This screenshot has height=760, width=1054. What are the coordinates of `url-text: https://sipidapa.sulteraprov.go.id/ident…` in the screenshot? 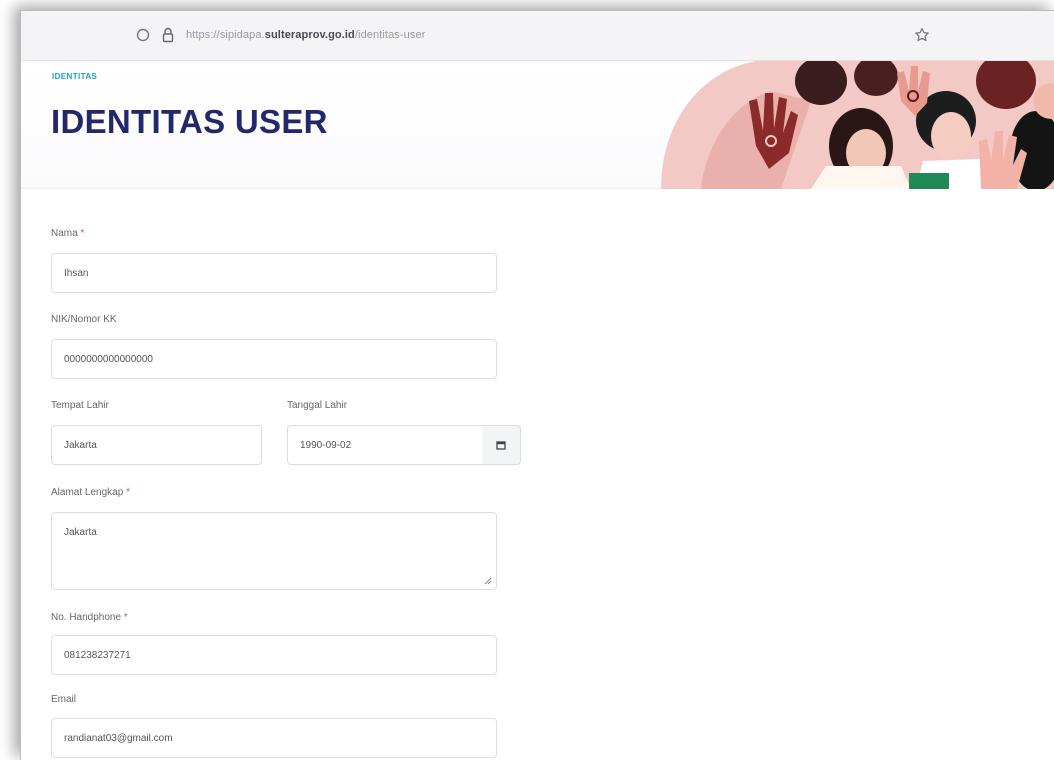 It's located at (305, 35).